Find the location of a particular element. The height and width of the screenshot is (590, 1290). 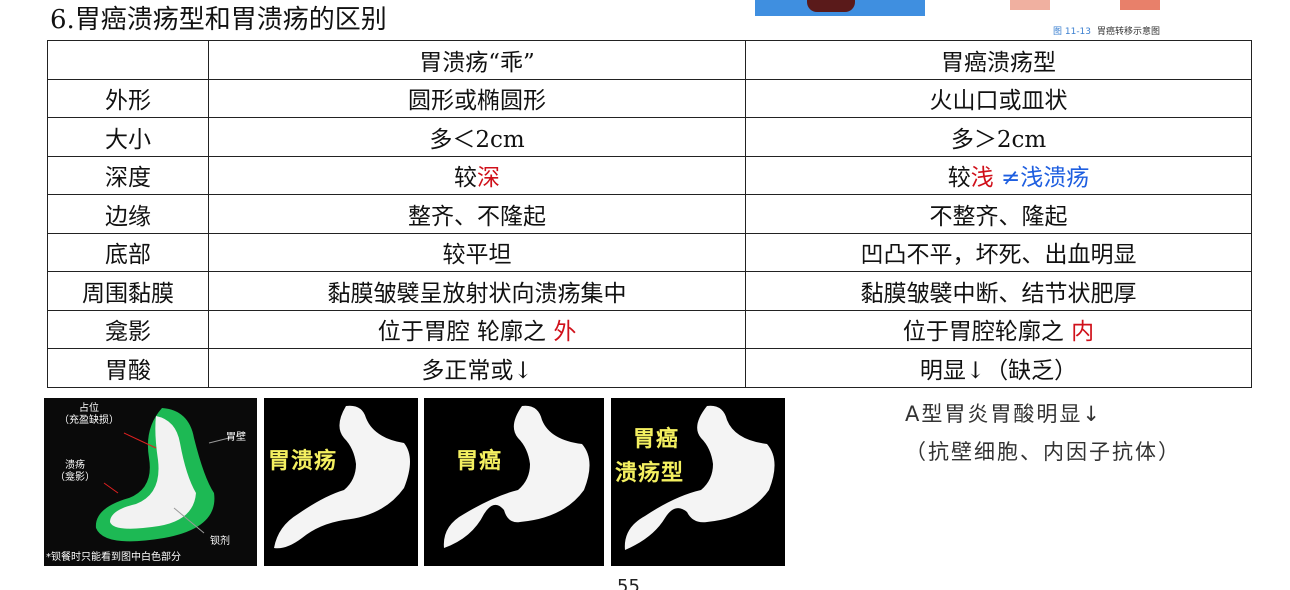

table-row: 外形 圆形或椭圆形 火山口或皿状 is located at coordinates (649, 98).